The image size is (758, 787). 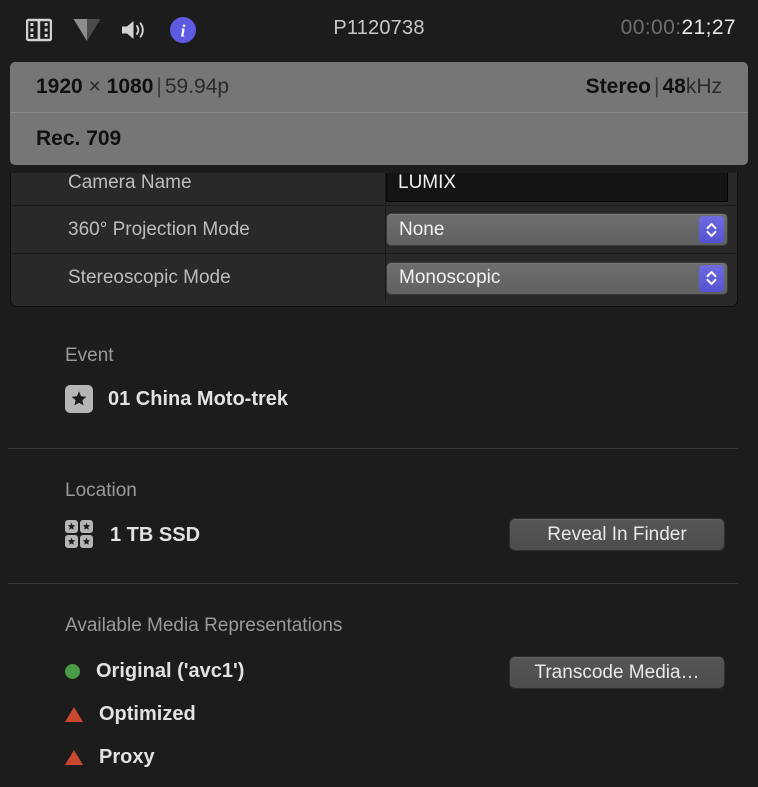 What do you see at coordinates (198, 278) in the screenshot?
I see `row-label-stereoscopic-mode: Stereoscopic Mode` at bounding box center [198, 278].